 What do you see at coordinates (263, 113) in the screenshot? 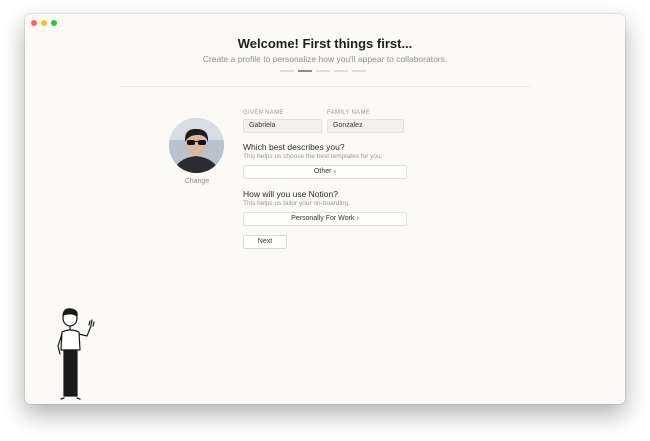
I see `given-name-label: GIVEN NAME` at bounding box center [263, 113].